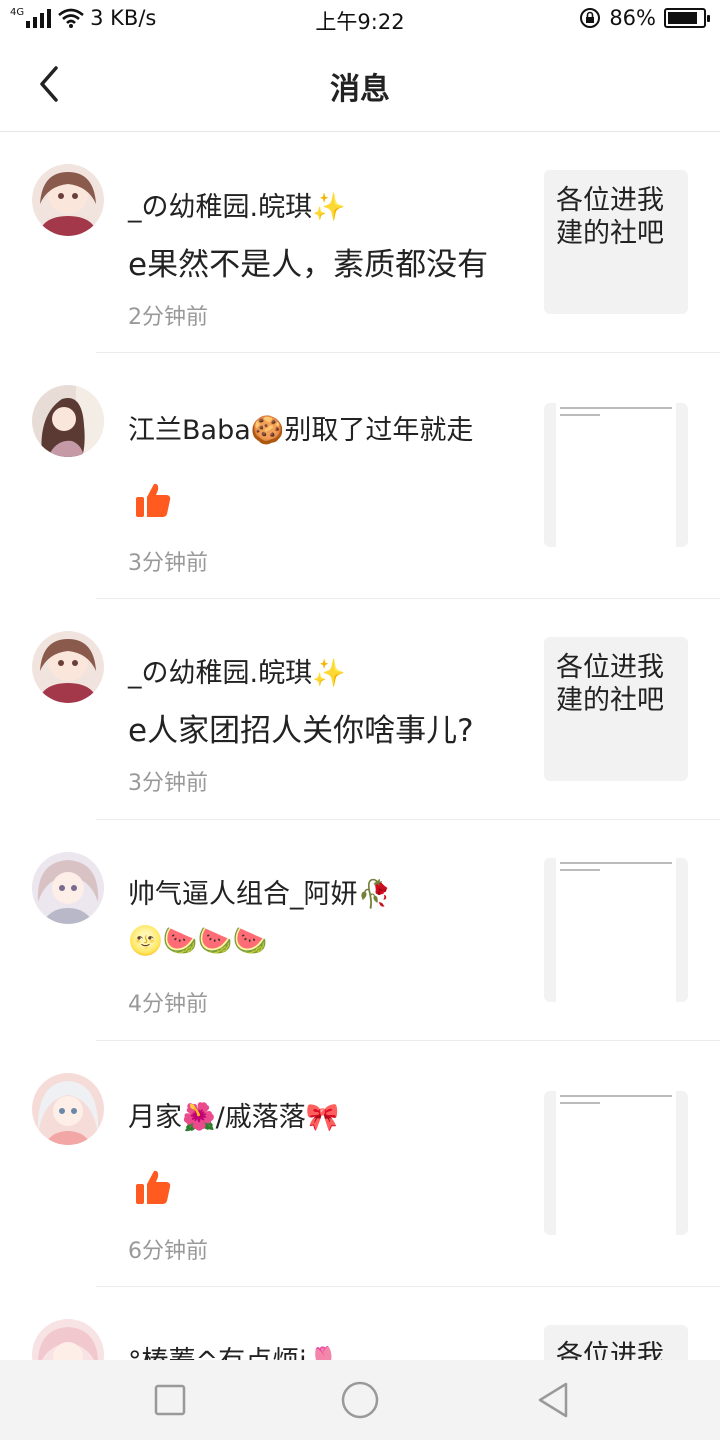 The width and height of the screenshot is (720, 1440). Describe the element at coordinates (170, 1400) in the screenshot. I see `recent-apps-square-icon` at that location.